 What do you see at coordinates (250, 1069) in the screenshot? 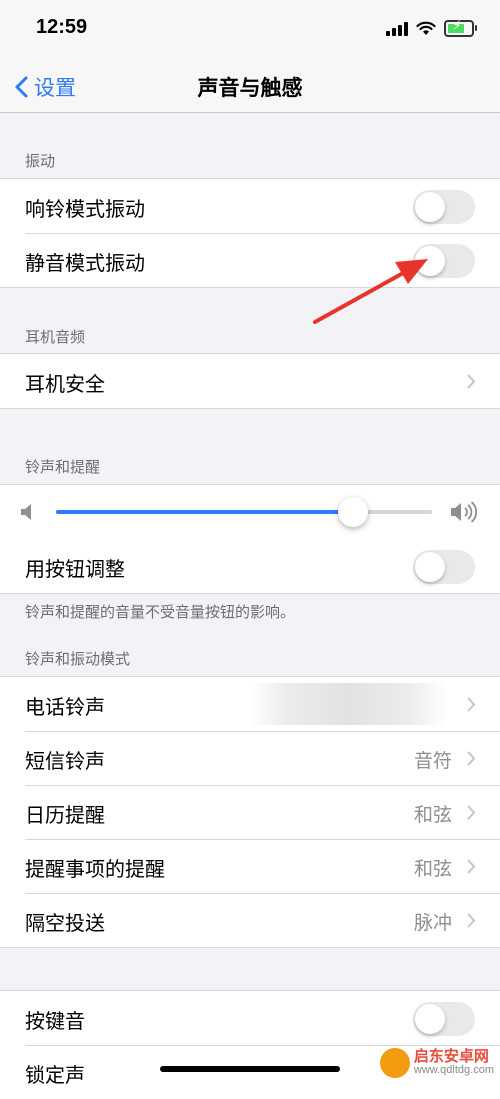
I see `home-indicator` at bounding box center [250, 1069].